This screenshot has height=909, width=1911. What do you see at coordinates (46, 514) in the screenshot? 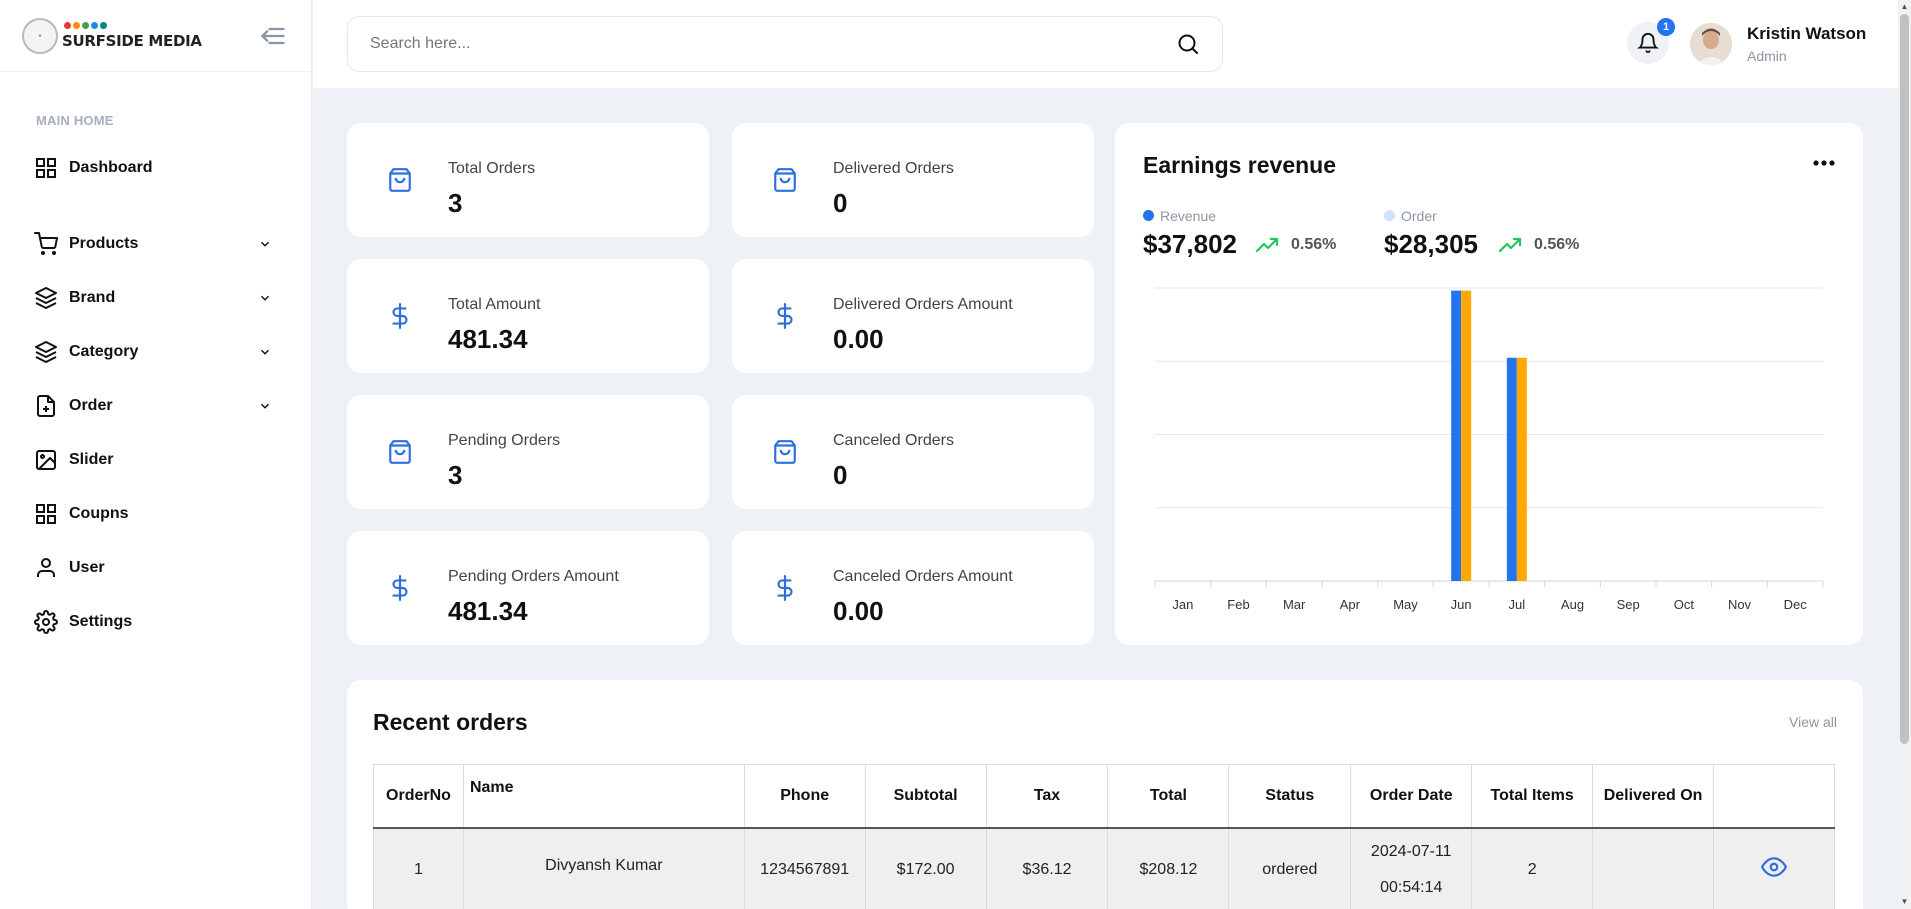
I see `grid-icon` at bounding box center [46, 514].